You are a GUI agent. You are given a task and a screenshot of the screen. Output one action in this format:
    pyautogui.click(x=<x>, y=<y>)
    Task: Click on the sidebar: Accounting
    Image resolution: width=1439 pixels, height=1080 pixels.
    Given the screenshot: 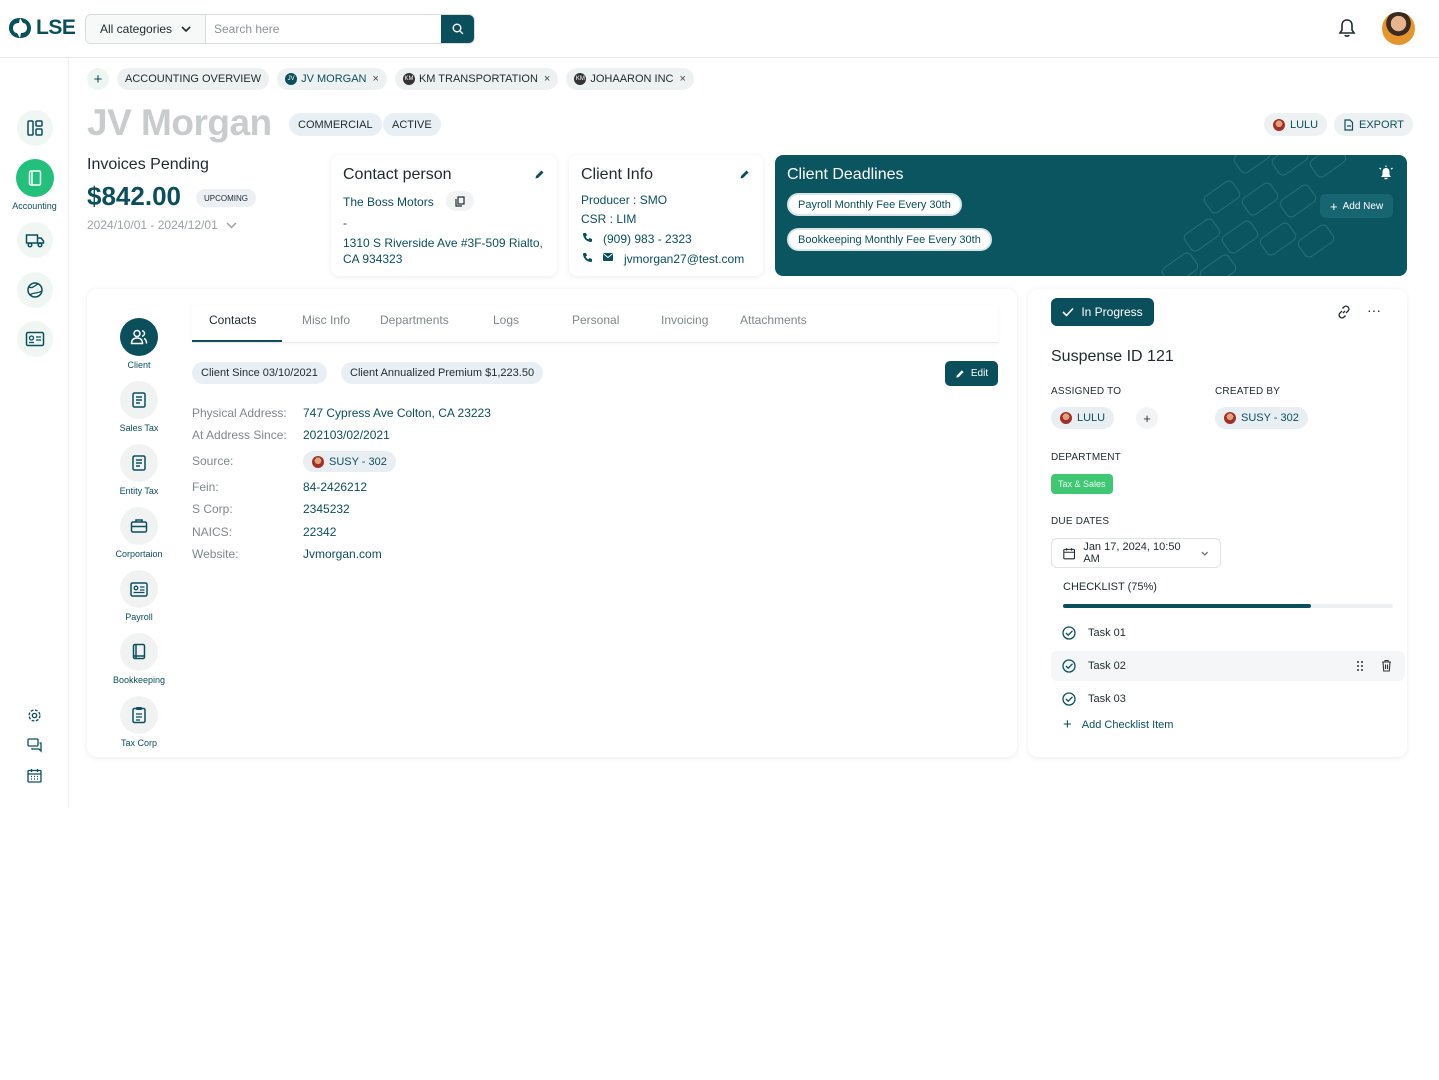 What is the action you would take?
    pyautogui.click(x=34, y=433)
    